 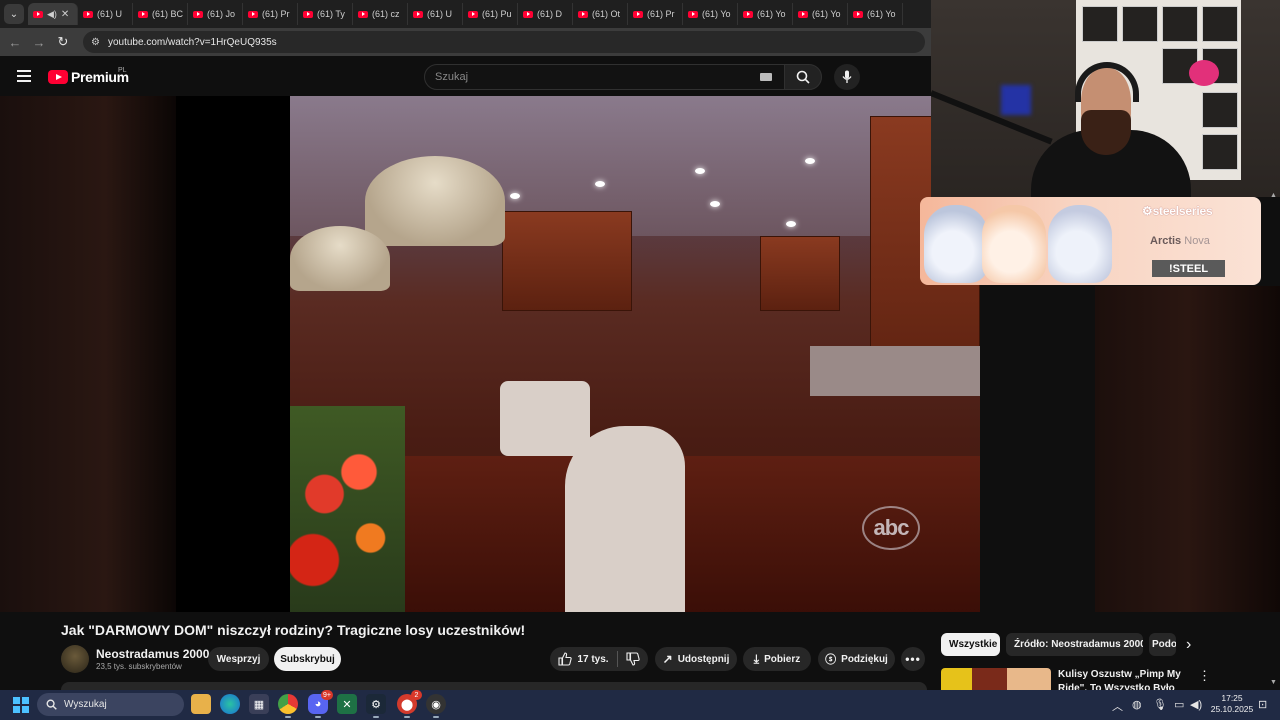 What do you see at coordinates (1204, 676) in the screenshot?
I see `more-vertical-icon: ⋮` at bounding box center [1204, 676].